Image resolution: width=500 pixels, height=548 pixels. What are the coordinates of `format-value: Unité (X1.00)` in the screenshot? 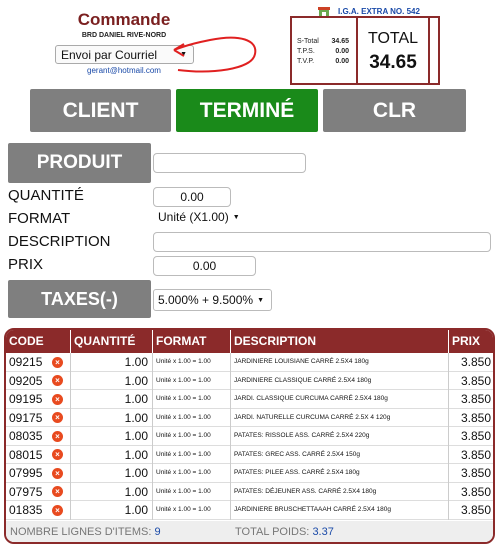 It's located at (193, 217).